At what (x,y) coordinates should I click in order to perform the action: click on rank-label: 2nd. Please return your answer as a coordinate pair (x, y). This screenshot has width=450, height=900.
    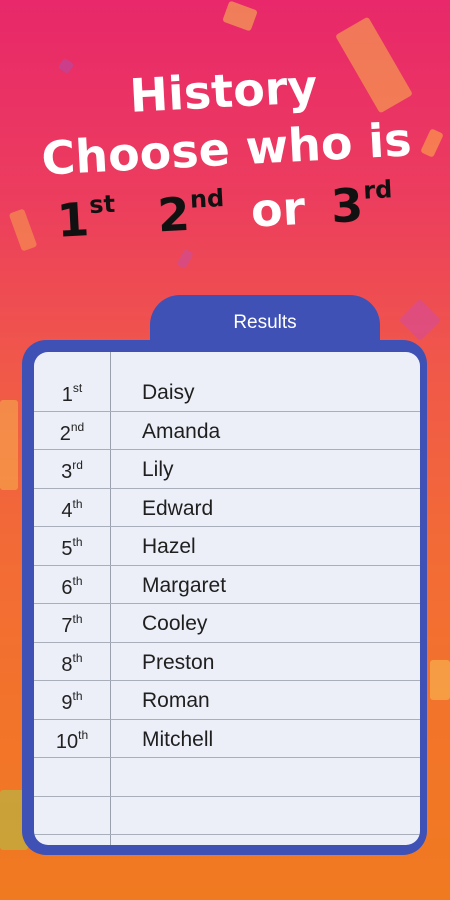
    Looking at the image, I should click on (72, 432).